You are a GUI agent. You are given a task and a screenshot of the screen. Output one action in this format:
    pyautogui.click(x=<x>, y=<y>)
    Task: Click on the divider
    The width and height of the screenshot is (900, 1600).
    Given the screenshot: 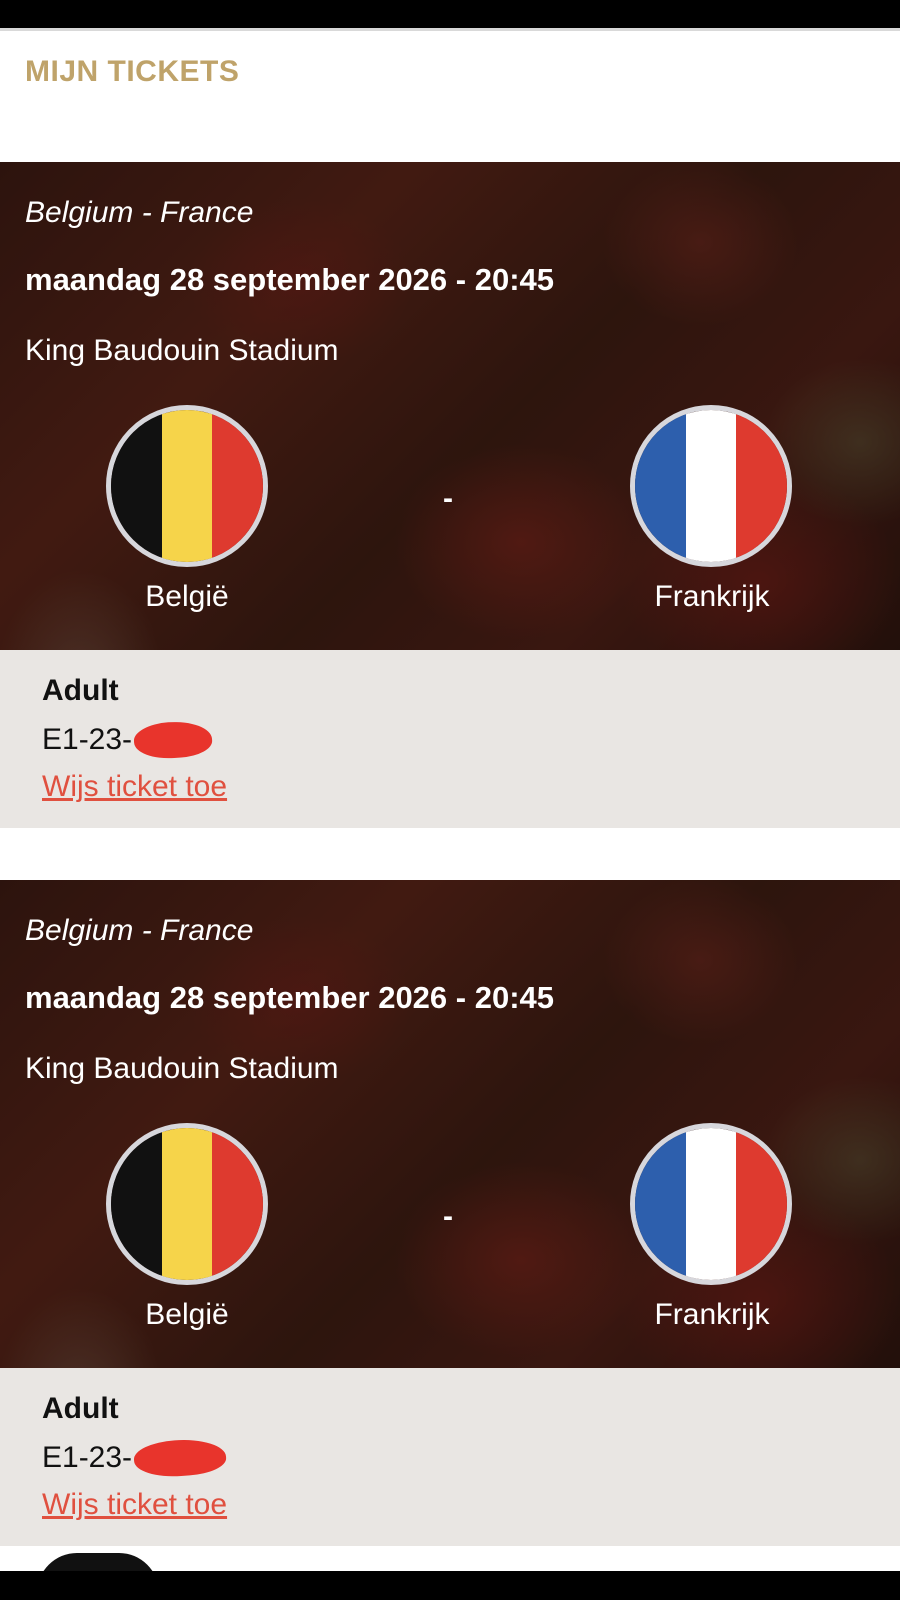 What is the action you would take?
    pyautogui.click(x=450, y=29)
    